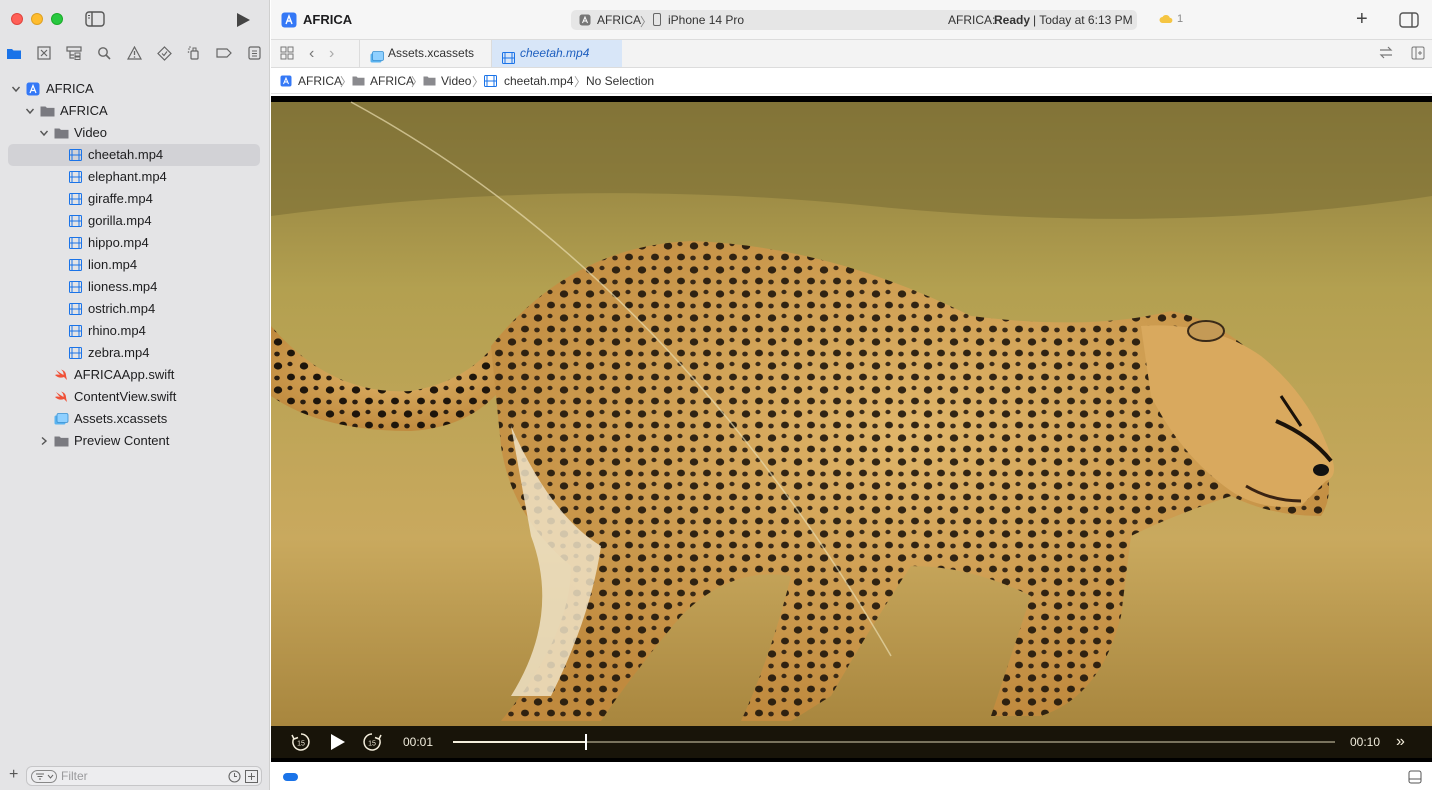 This screenshot has width=1432, height=790. What do you see at coordinates (1083, 20) in the screenshot?
I see `activity-status-time: | Today at 6:13 PM` at bounding box center [1083, 20].